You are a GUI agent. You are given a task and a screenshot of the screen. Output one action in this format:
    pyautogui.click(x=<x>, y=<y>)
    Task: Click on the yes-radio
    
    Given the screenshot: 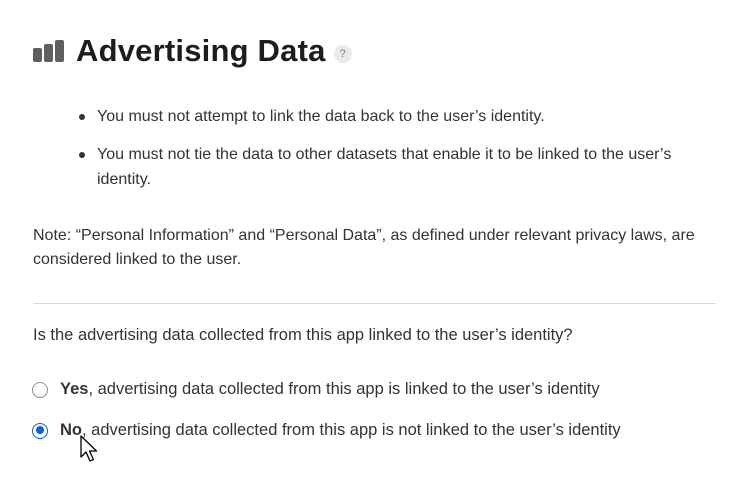 What is the action you would take?
    pyautogui.click(x=40, y=389)
    